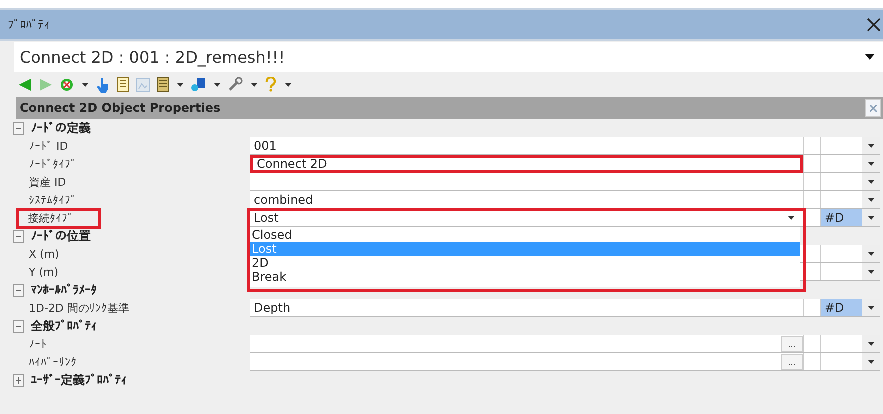 This screenshot has width=883, height=414. What do you see at coordinates (79, 380) in the screenshot?
I see `category-label: ﾕｰｻﾞｰ定義ﾌﾟﾛﾊﾟﾃｨ` at bounding box center [79, 380].